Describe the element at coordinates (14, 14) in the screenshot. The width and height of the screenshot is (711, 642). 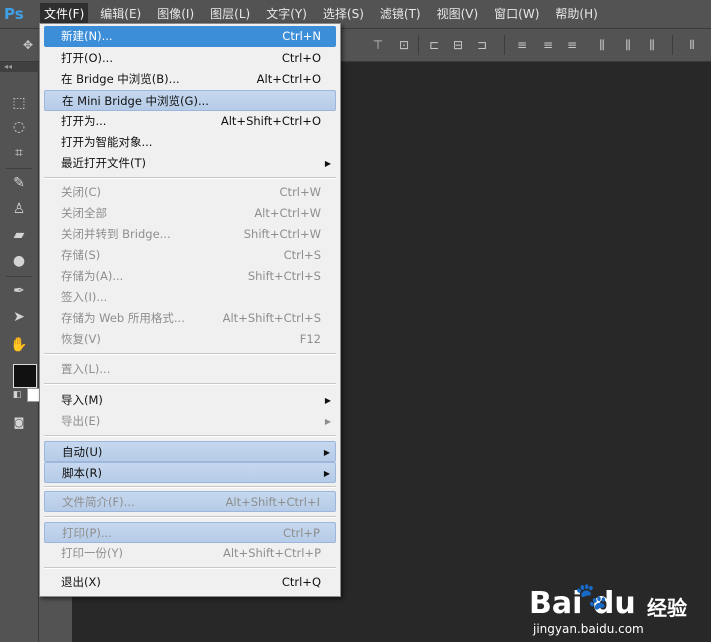
I see `photoshop-logo: Ps` at that location.